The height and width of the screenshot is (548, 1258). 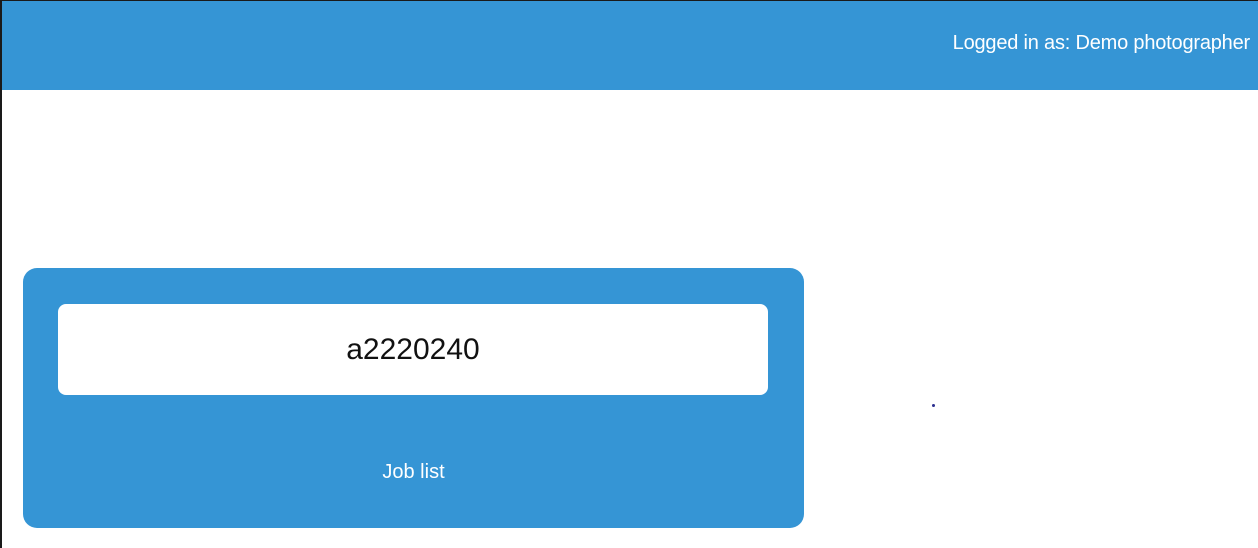 I want to click on job-number-input, so click(x=413, y=349).